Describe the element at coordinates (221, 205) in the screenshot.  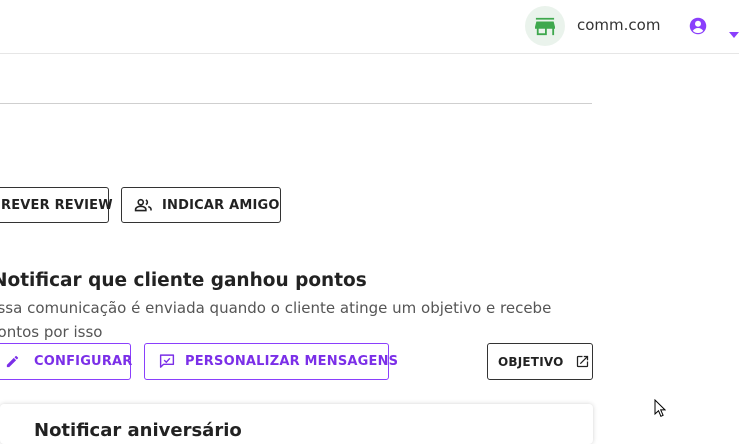
I see `refer-friend-label: INDICAR AMIGO` at that location.